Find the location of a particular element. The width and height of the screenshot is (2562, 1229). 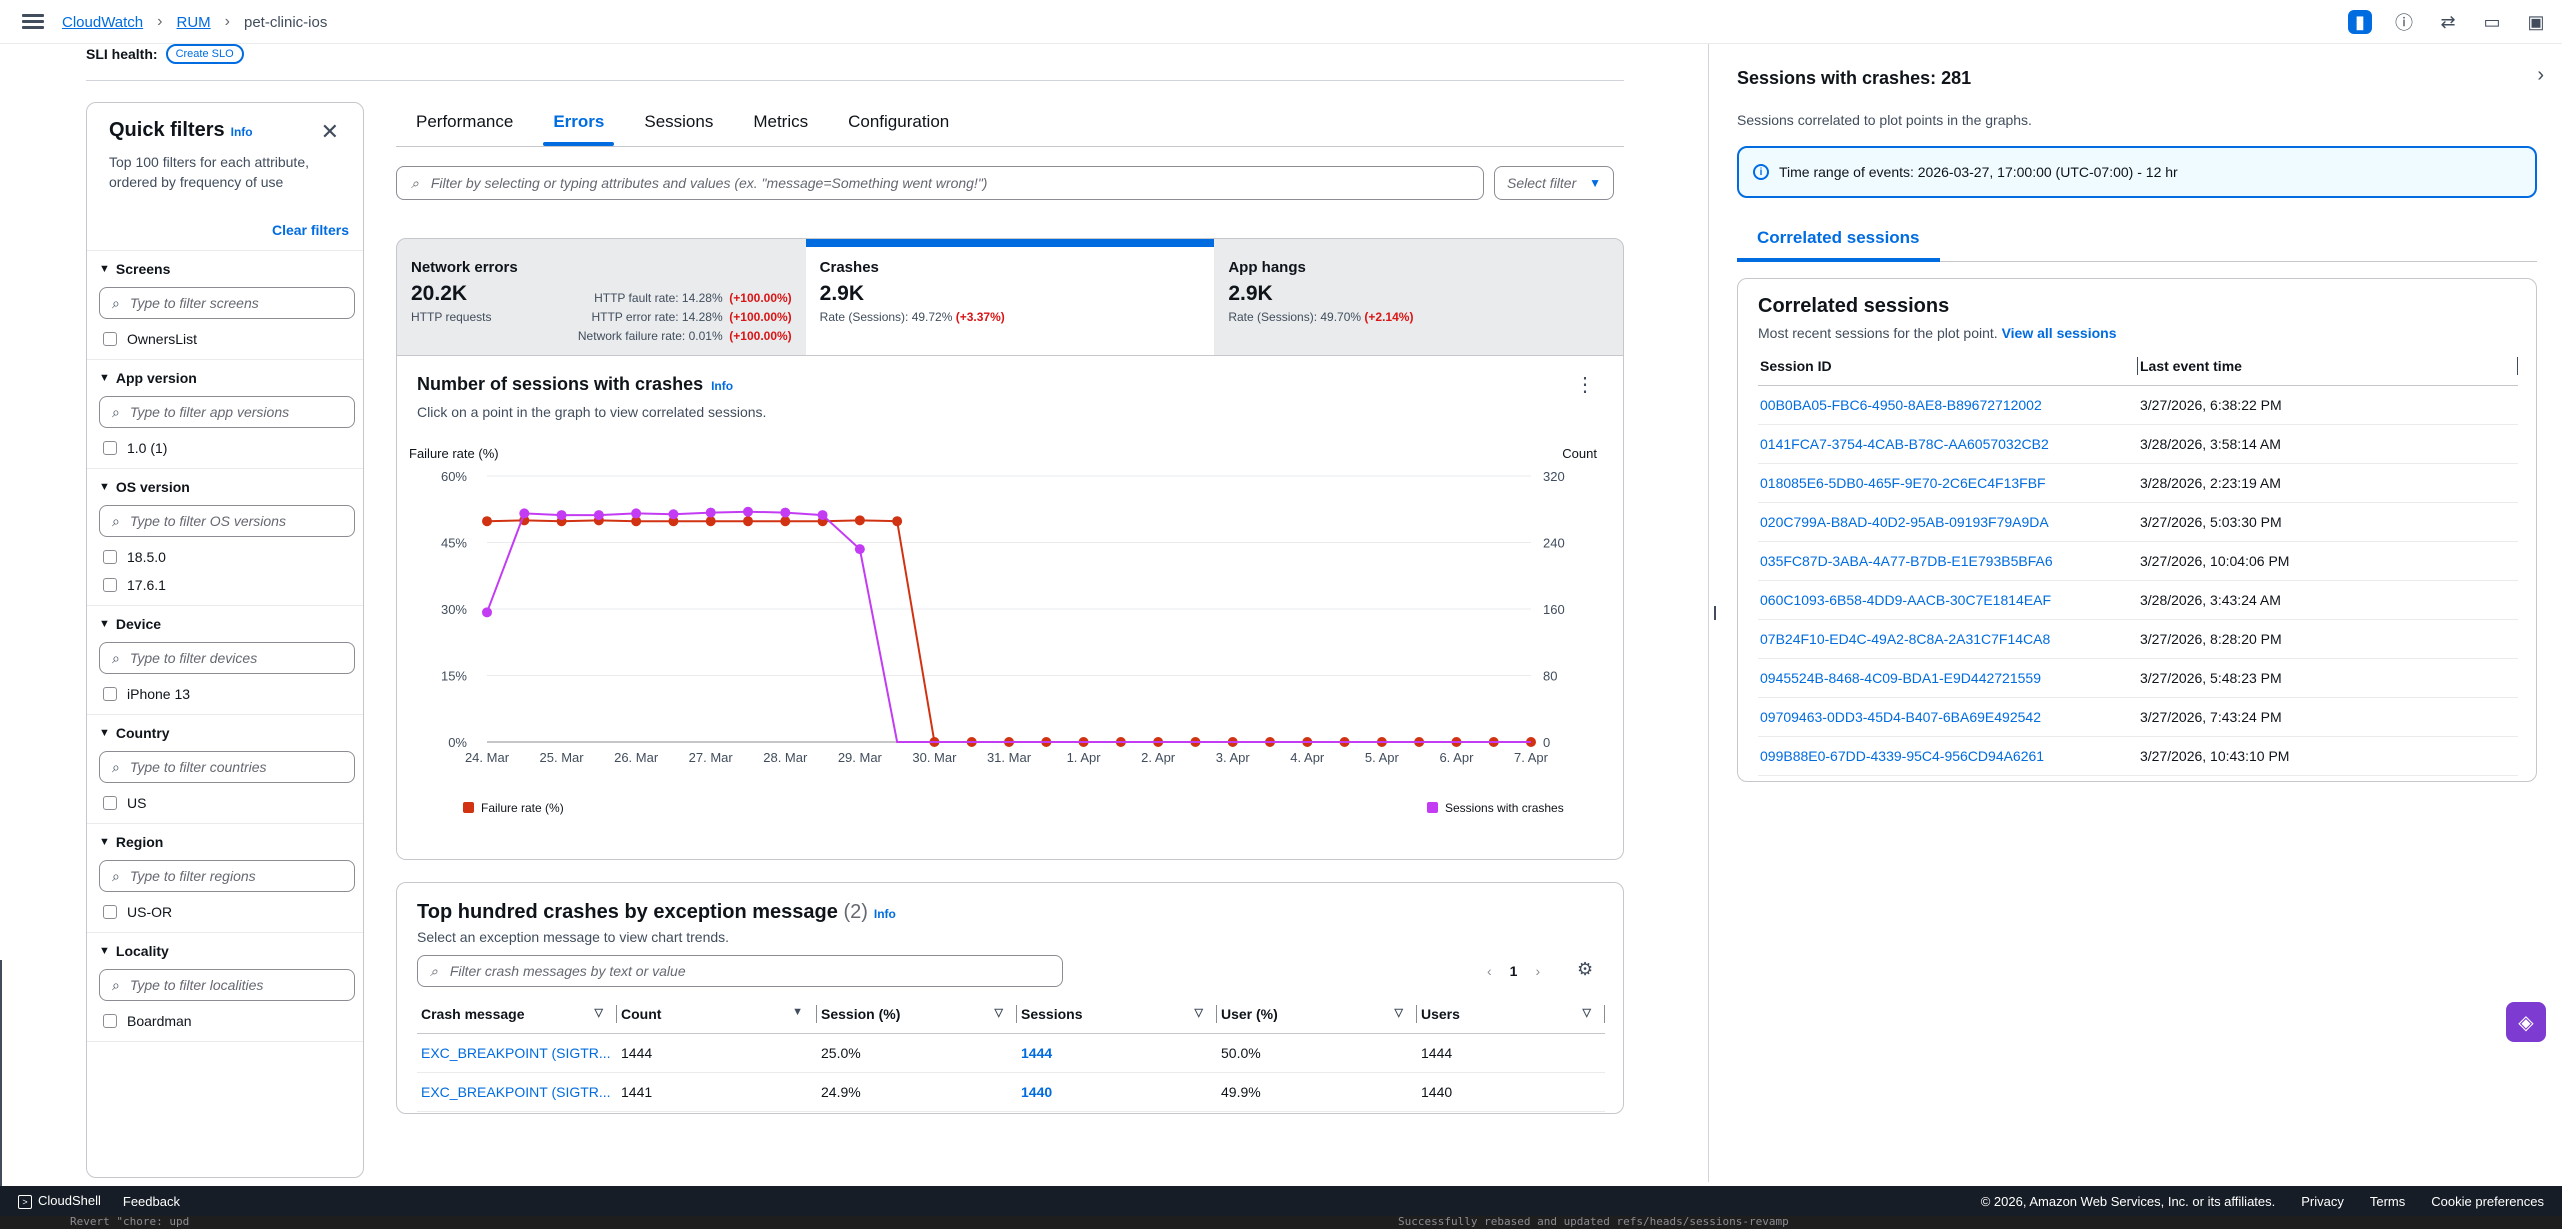

filter-section-toggle: ▼ Locality is located at coordinates (225, 951).